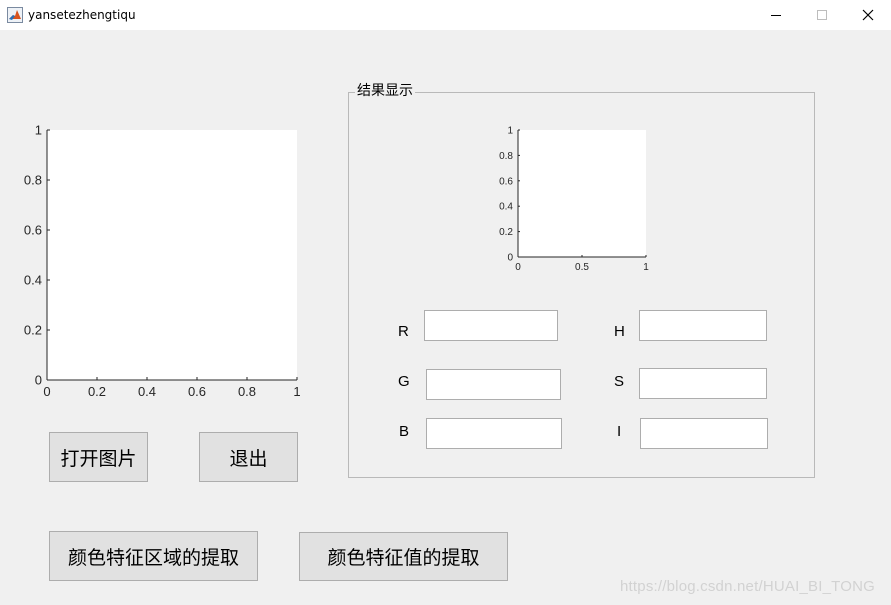 The height and width of the screenshot is (605, 891). I want to click on watermark: https://blog.csdn.net/HUAI_BI_TONG, so click(747, 586).